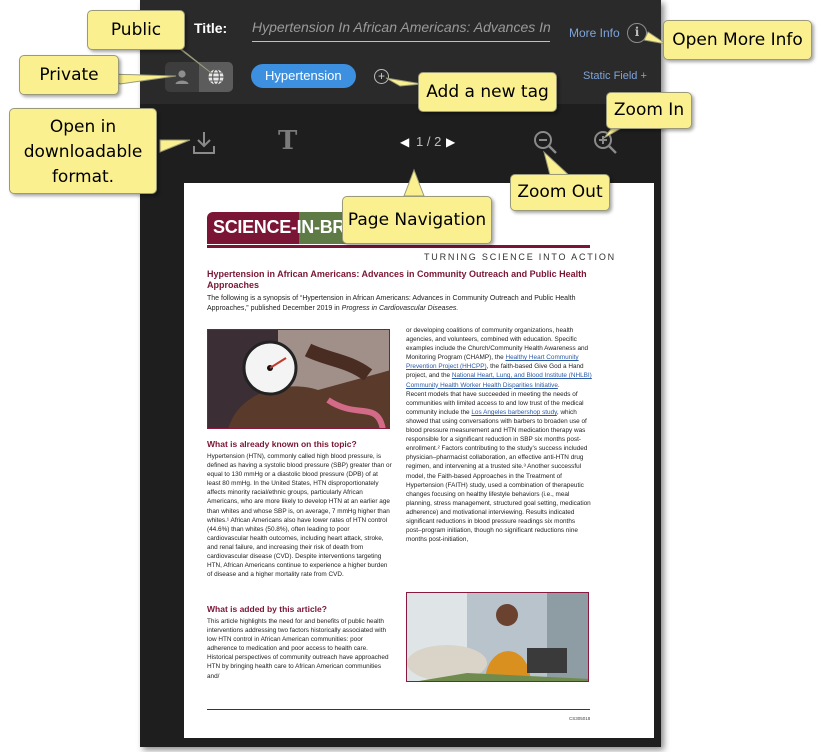  I want to click on callout-public: Public, so click(136, 30).